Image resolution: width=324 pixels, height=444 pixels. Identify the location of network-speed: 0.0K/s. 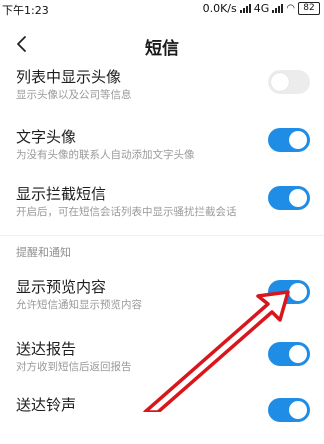
(219, 8).